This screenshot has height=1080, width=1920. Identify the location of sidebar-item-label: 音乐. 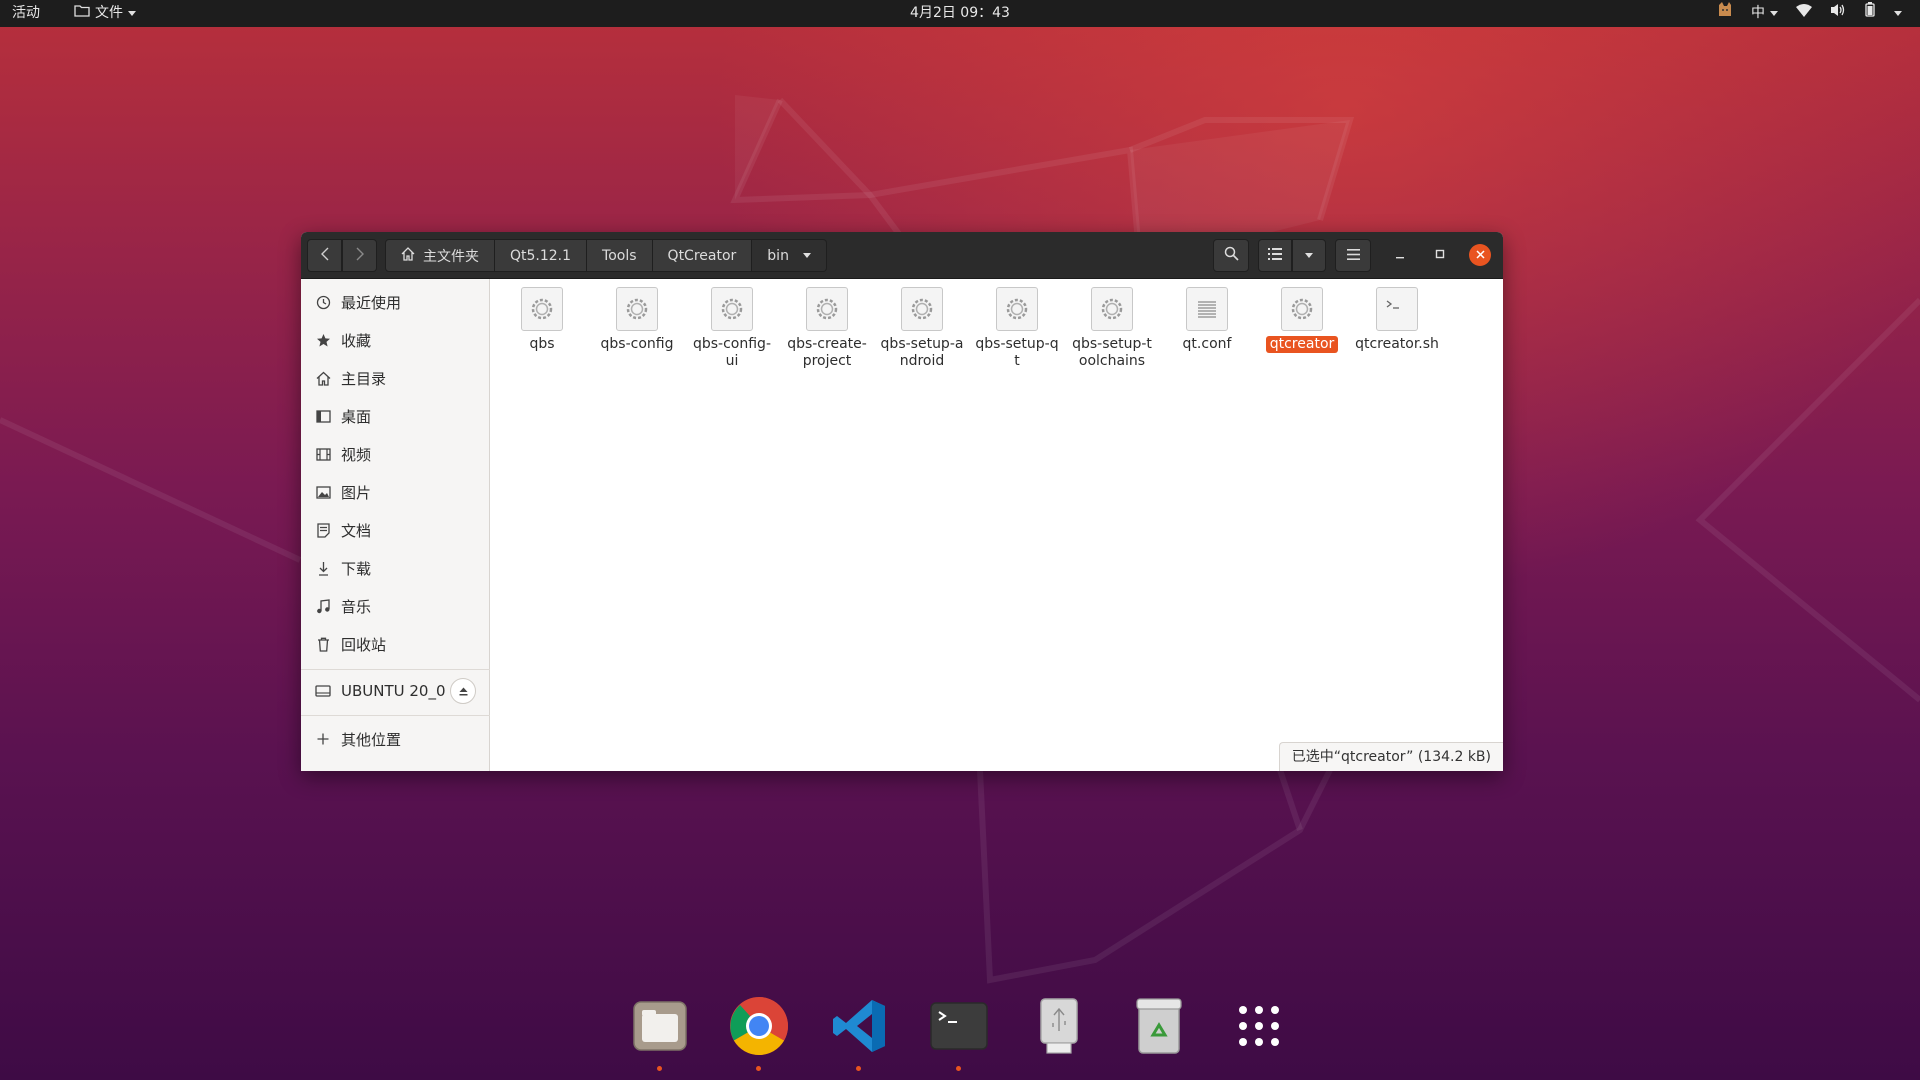
(356, 606).